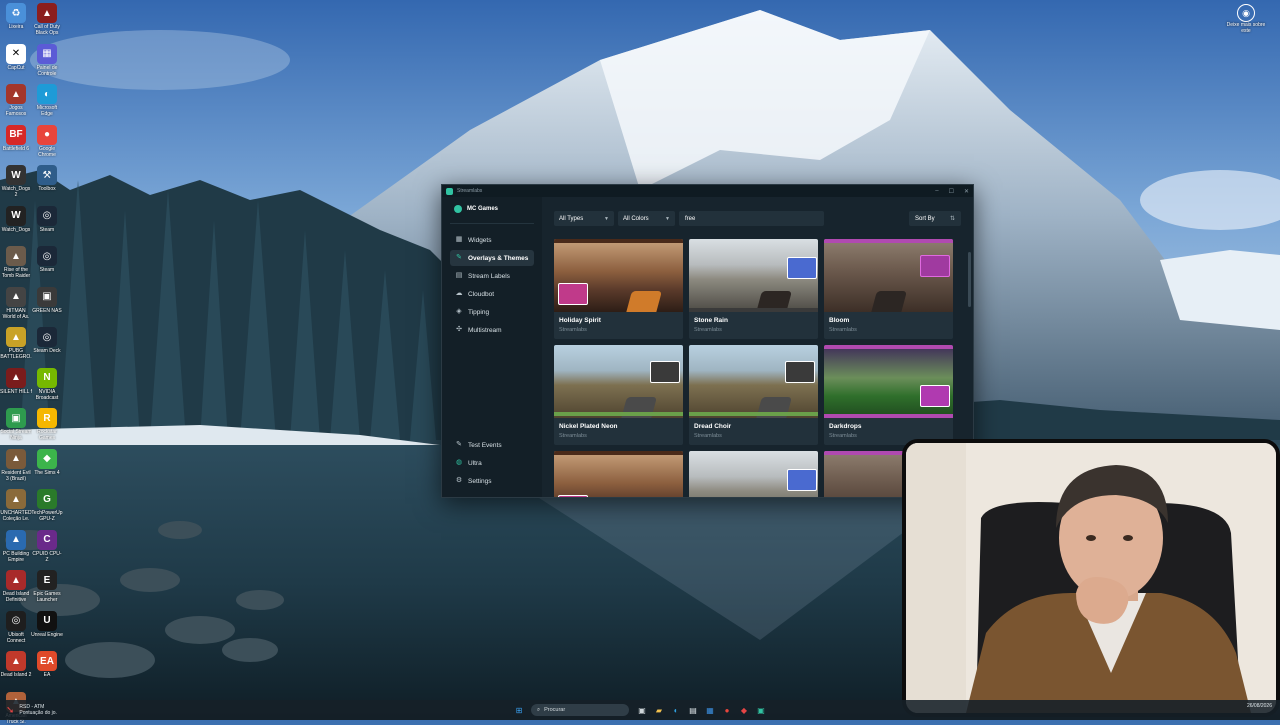 The height and width of the screenshot is (725, 1280). Describe the element at coordinates (63, 710) in the screenshot. I see `taskbar-widget: ➘ RSD - ATM Pontuação do jo.` at that location.